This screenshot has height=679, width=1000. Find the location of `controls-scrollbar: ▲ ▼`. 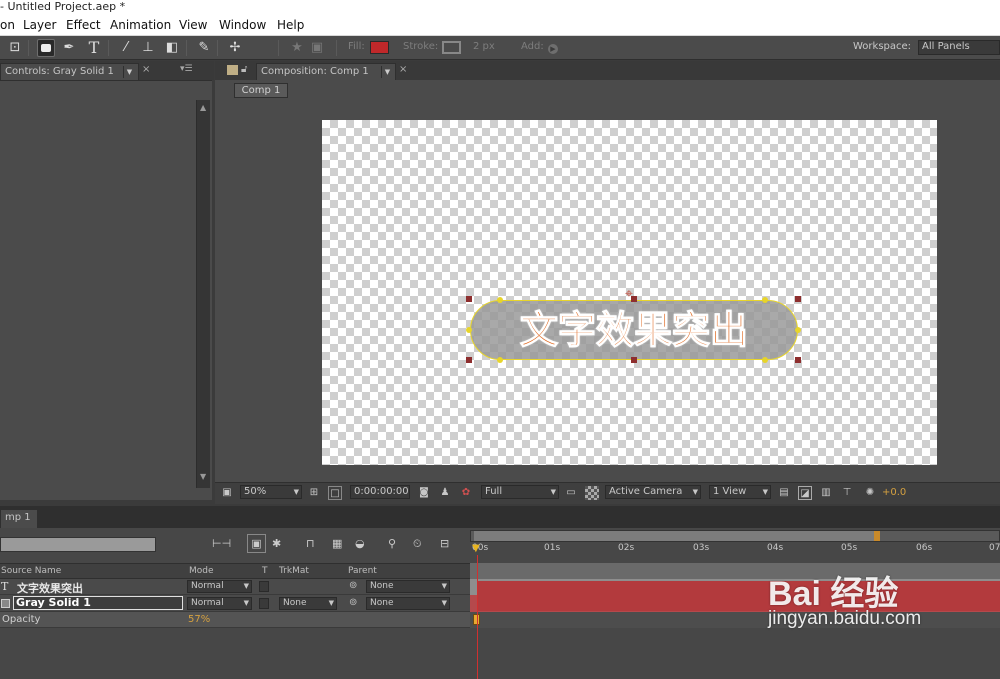

controls-scrollbar: ▲ ▼ is located at coordinates (203, 294).